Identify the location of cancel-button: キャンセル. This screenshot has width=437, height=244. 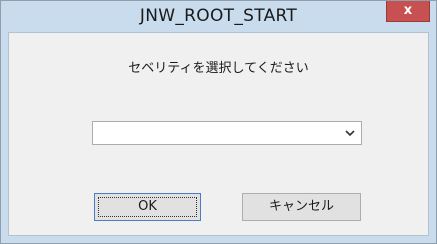
(301, 207).